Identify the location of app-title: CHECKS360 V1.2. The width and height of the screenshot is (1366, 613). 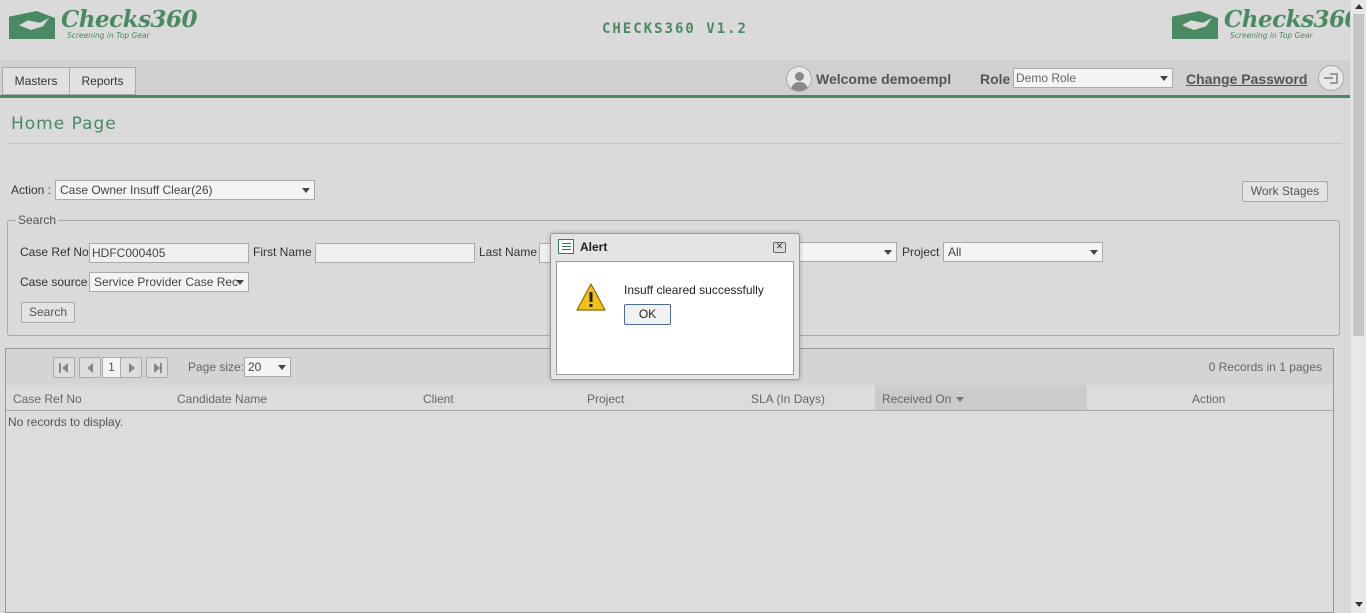
(674, 29).